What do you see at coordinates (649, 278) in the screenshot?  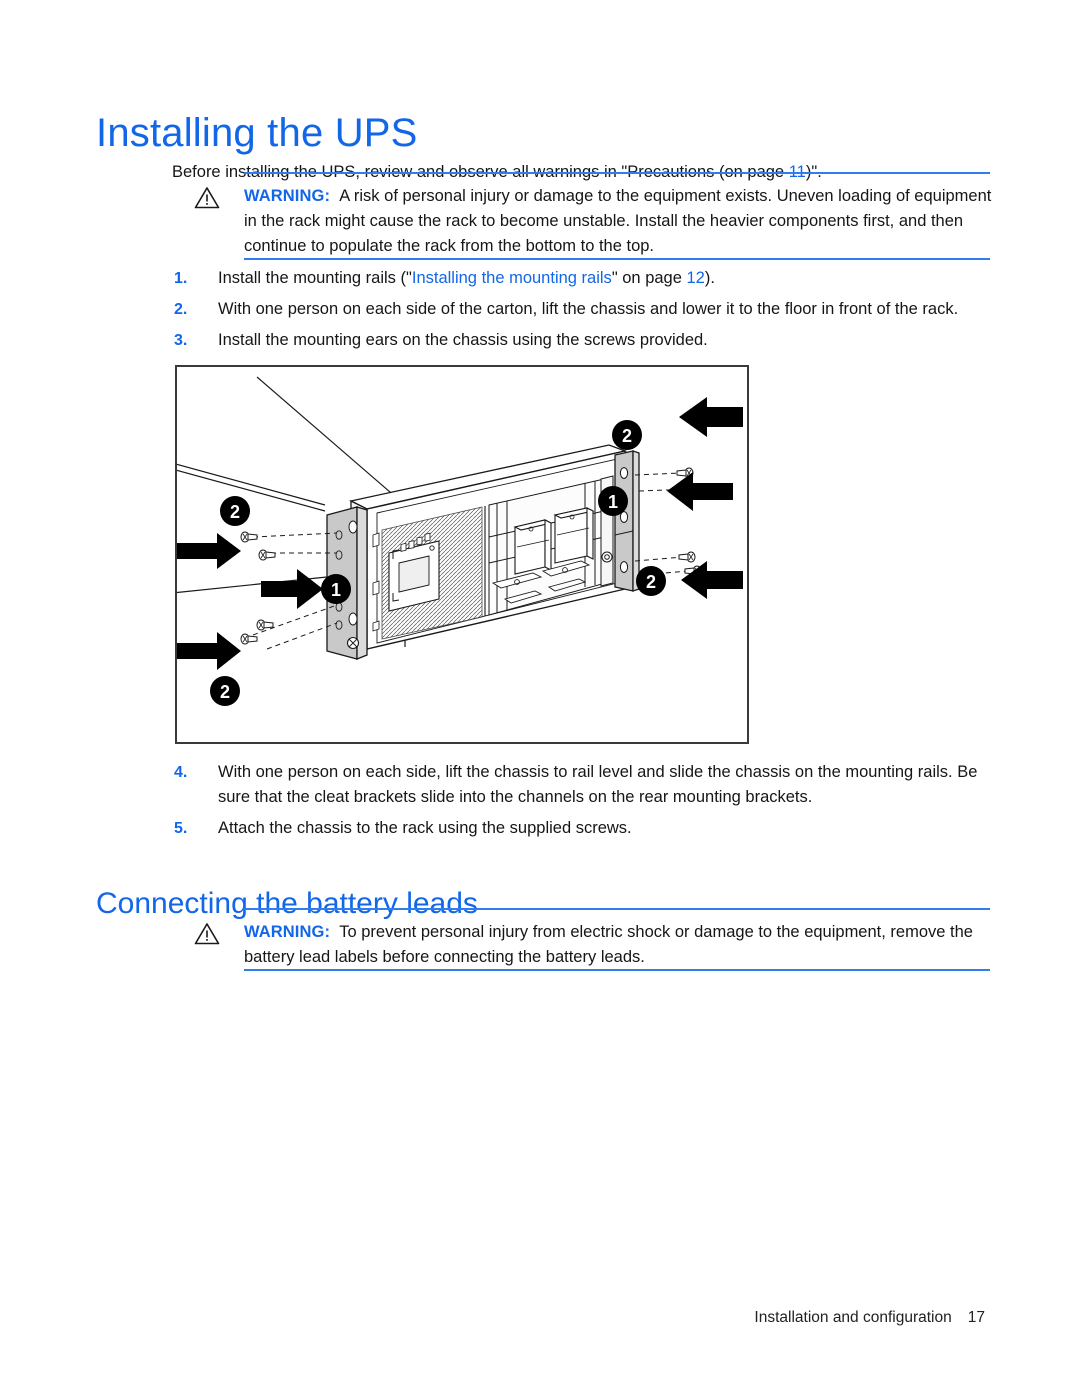 I see `list-item-text-middle: " on page` at bounding box center [649, 278].